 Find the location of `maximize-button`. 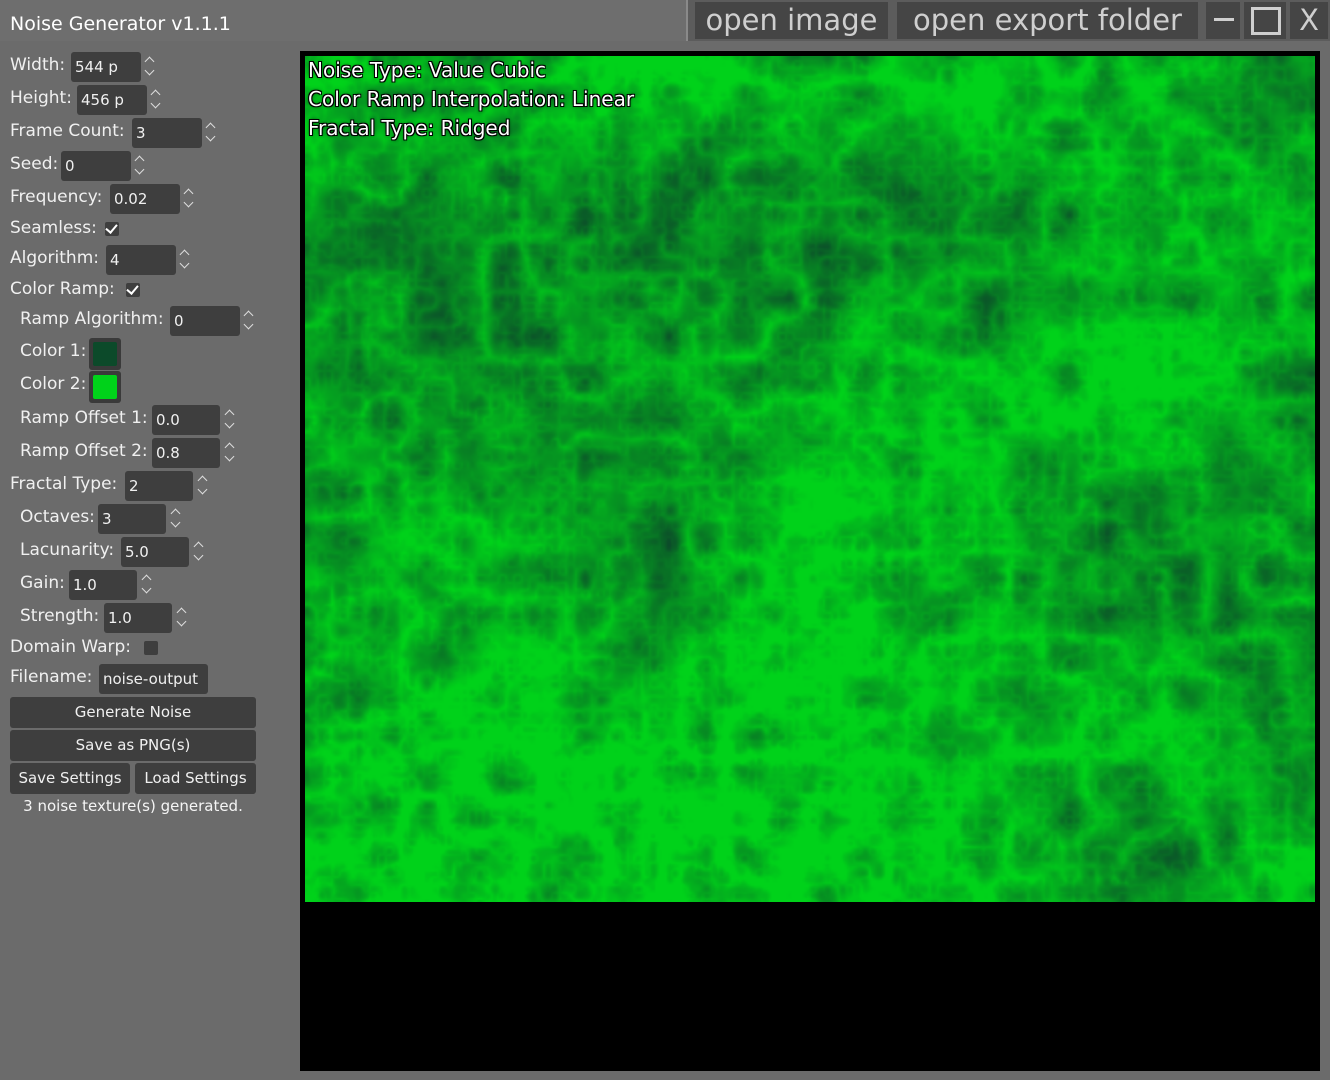

maximize-button is located at coordinates (1265, 20).